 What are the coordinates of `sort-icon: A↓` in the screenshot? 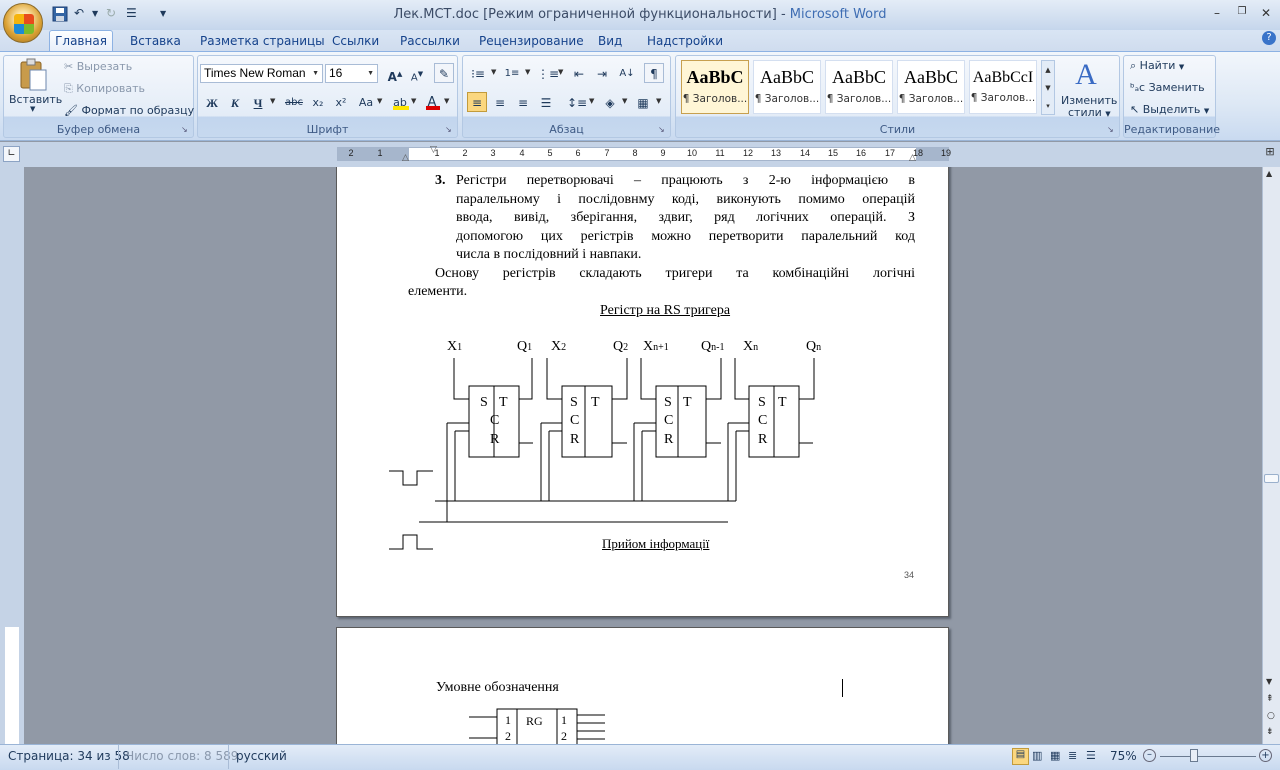 It's located at (627, 73).